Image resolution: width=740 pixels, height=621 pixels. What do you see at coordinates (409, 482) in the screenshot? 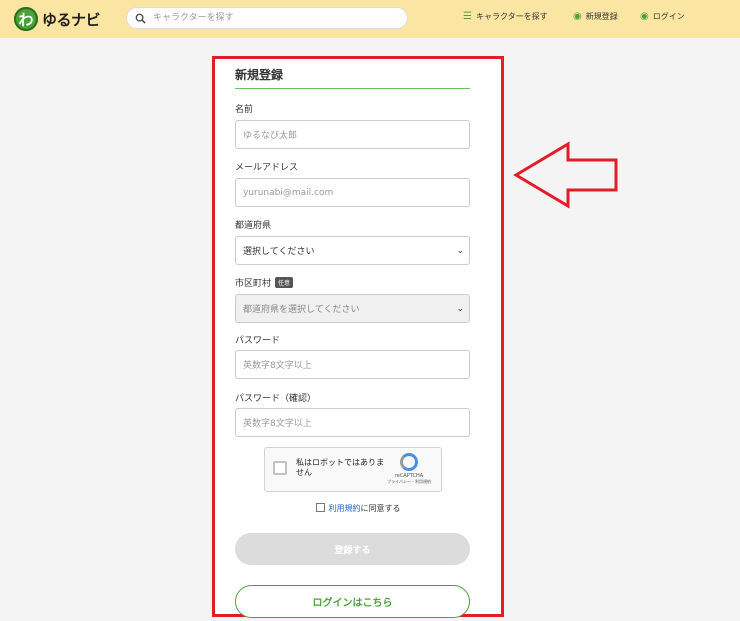
I see `recaptcha-links: プライバシー・利用規約` at bounding box center [409, 482].